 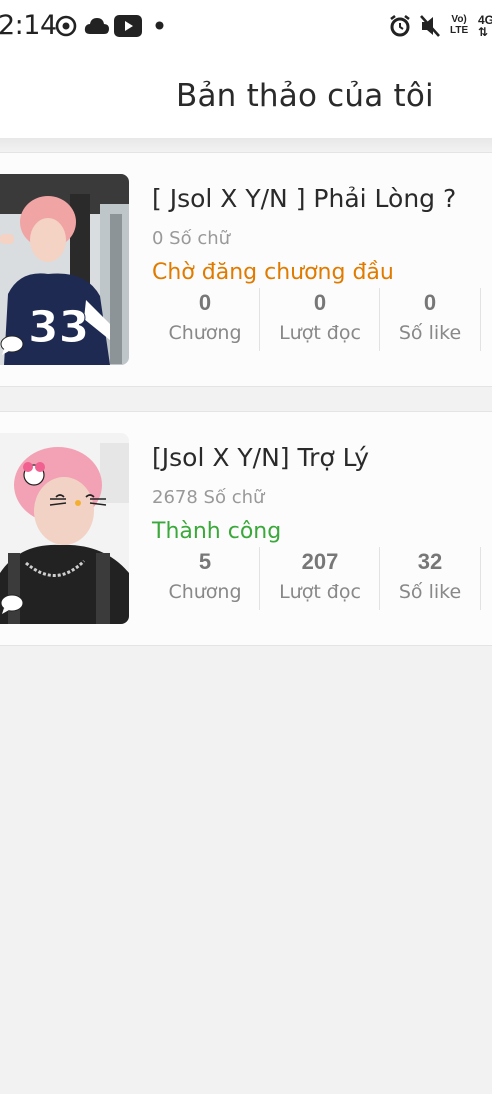 I want to click on youtube-icon, so click(x=128, y=26).